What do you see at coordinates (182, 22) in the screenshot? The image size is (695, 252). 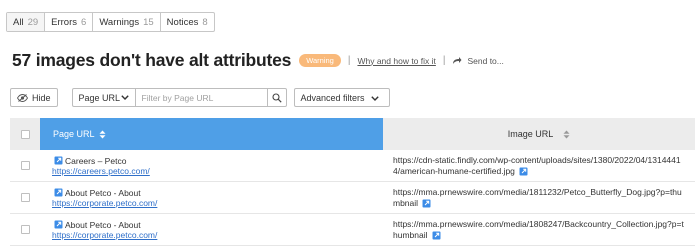 I see `tab-label: Notices` at bounding box center [182, 22].